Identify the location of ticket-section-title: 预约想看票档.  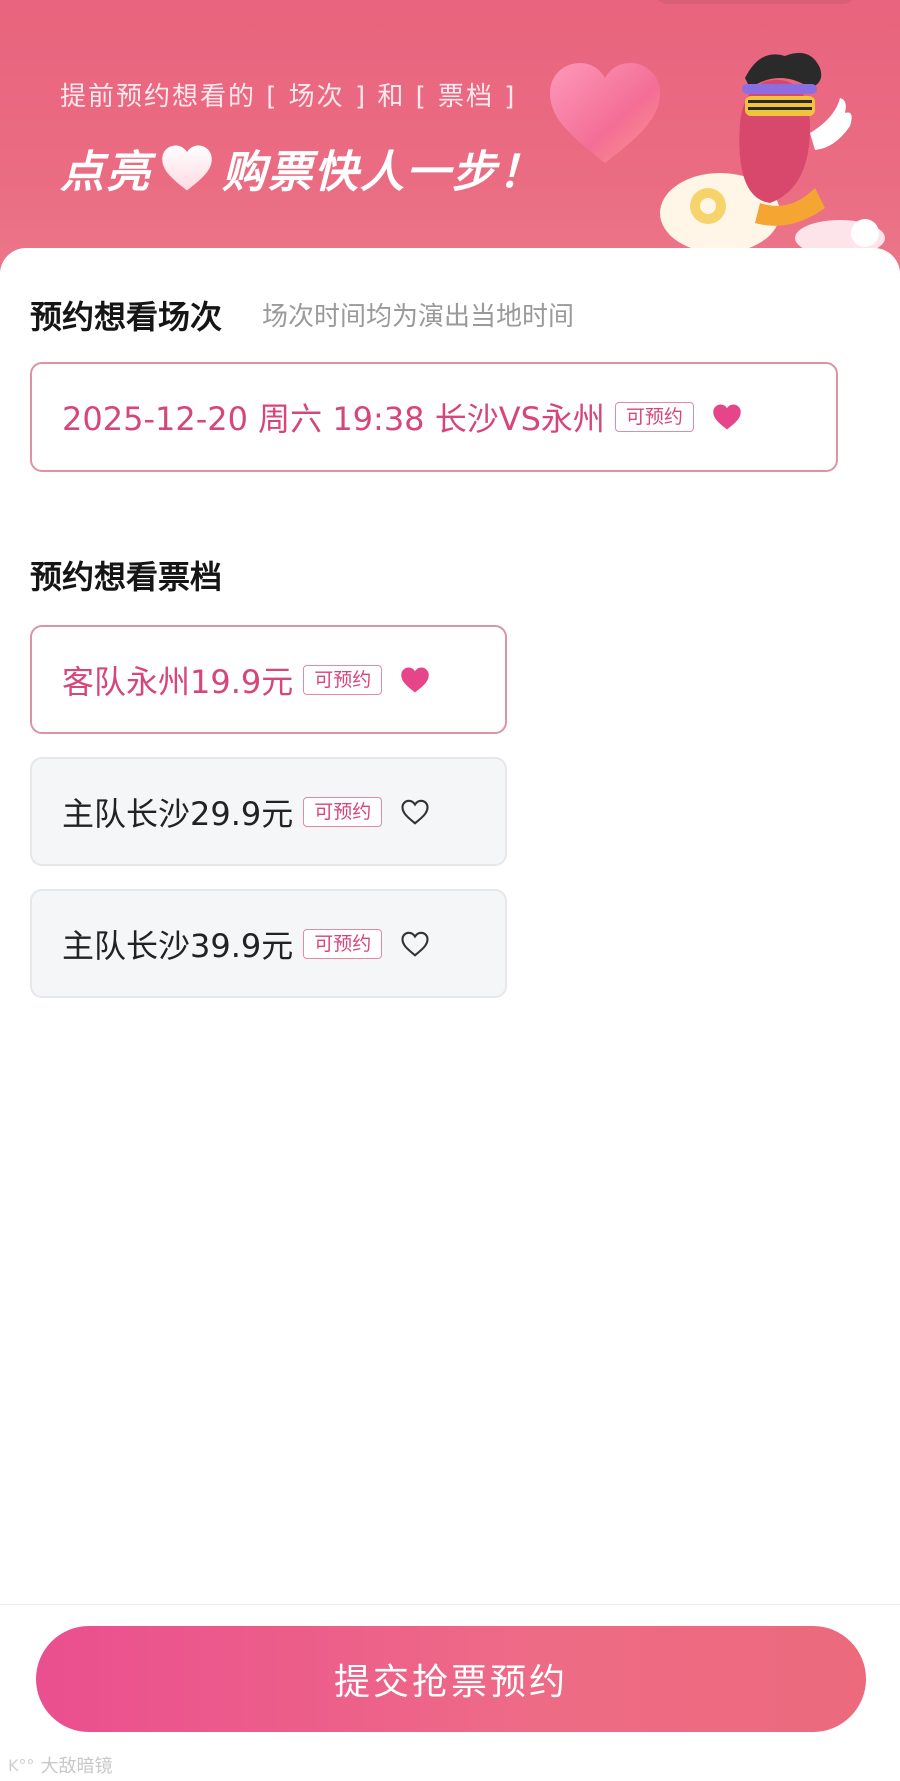
(126, 577).